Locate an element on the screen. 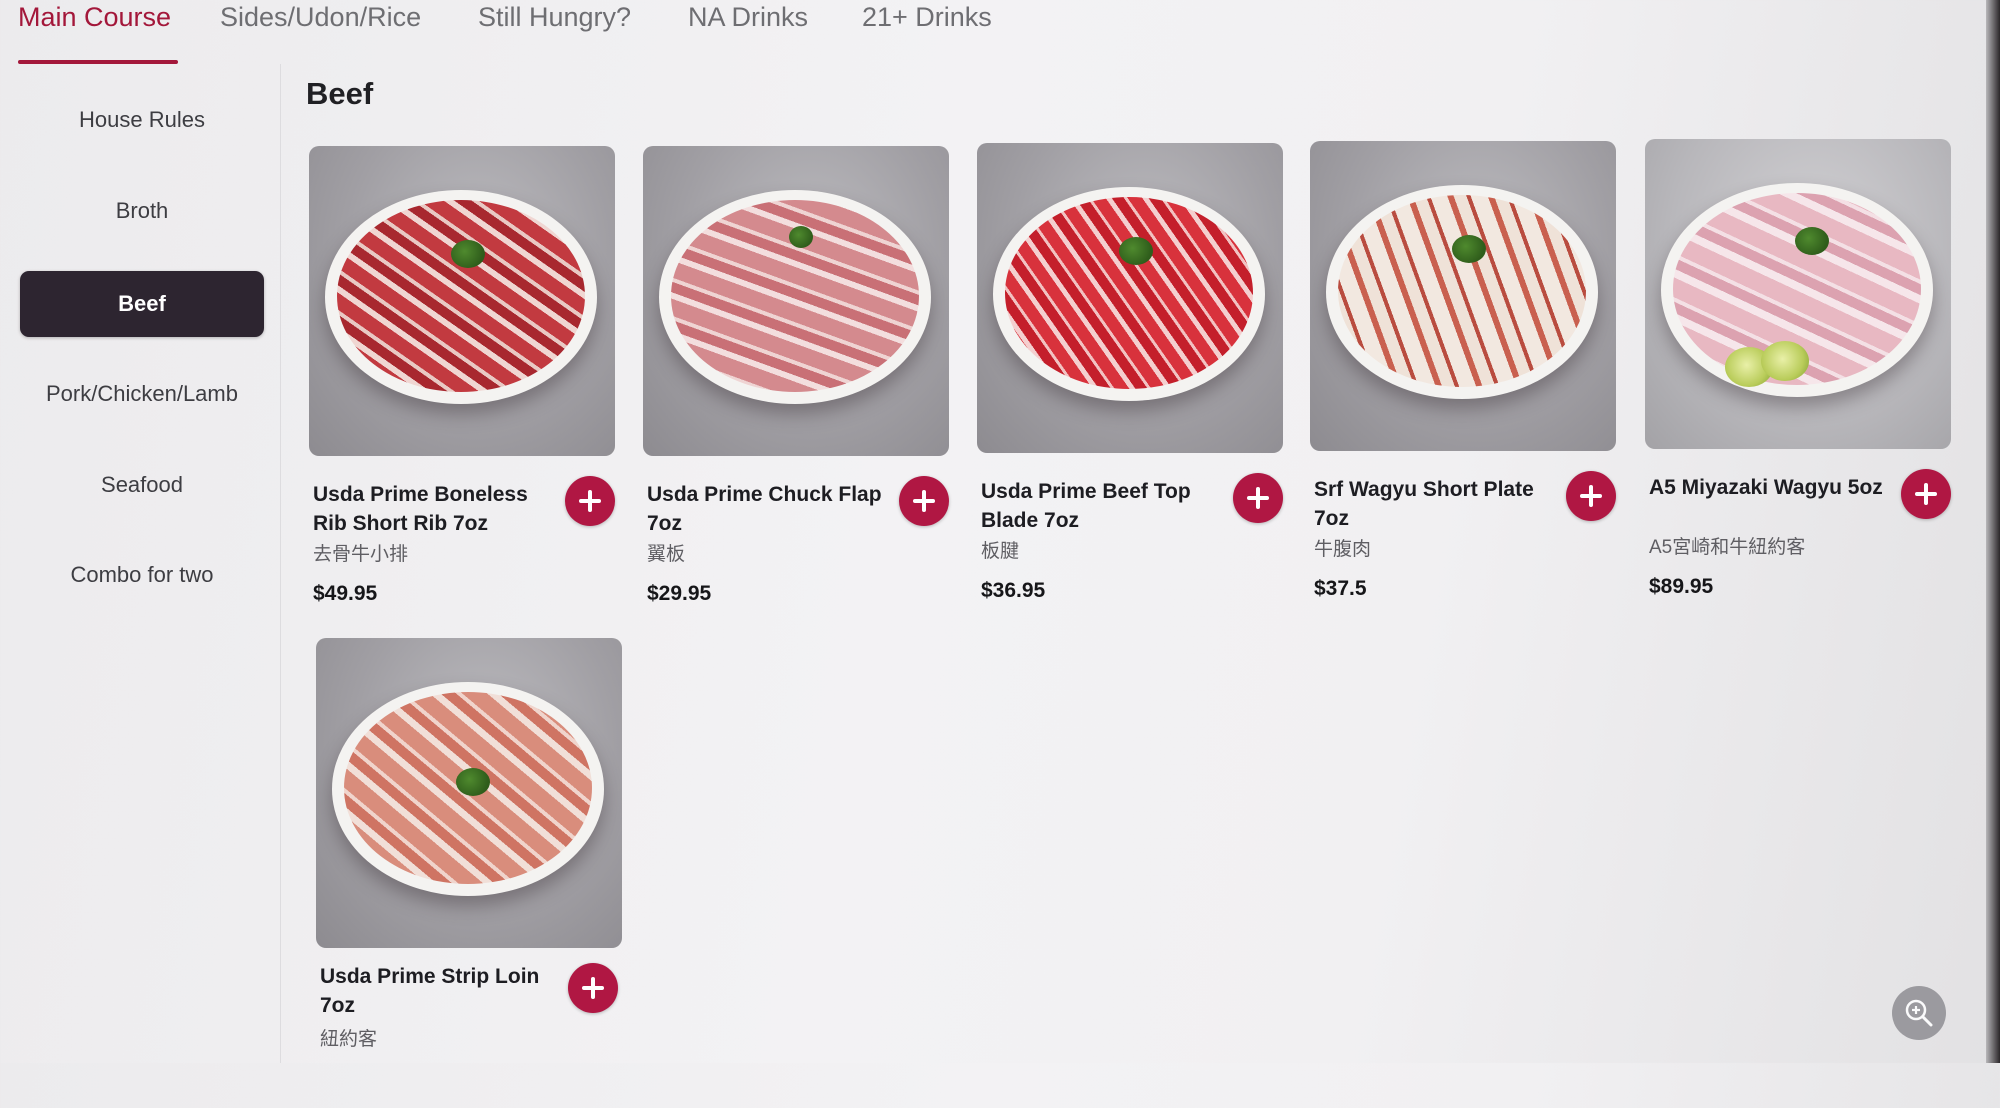 The height and width of the screenshot is (1108, 2000). item-name: A5 Miyazaki Wagyu 5oz is located at coordinates (1766, 487).